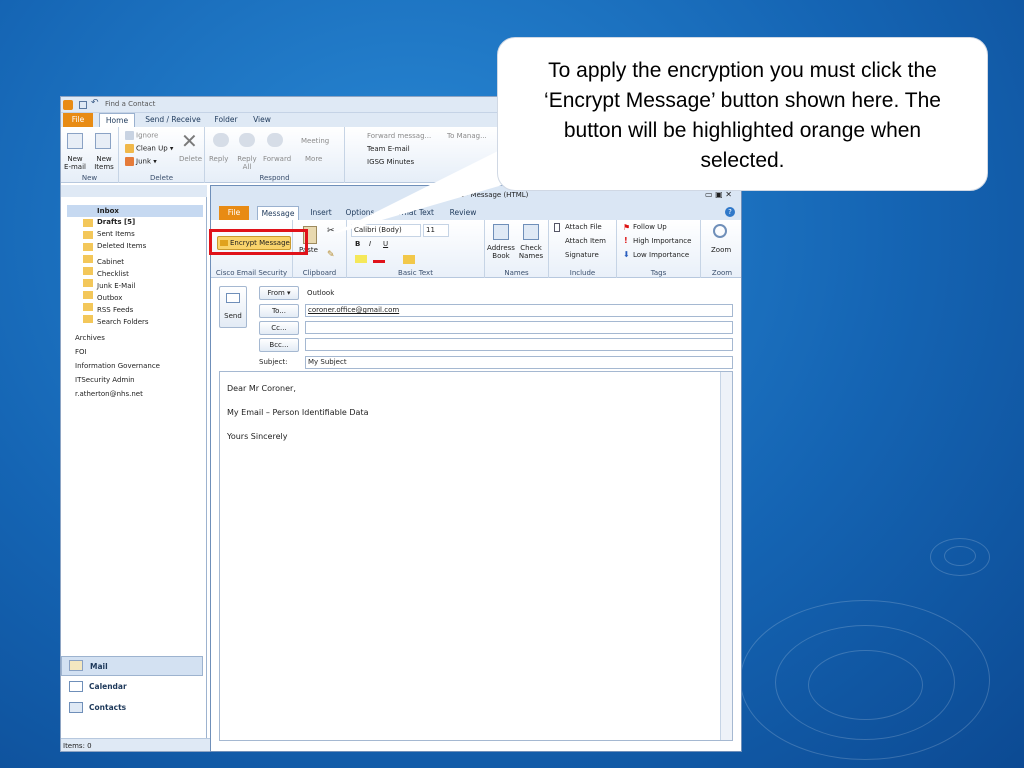 The image size is (1024, 768). I want to click on clean-up-icon, so click(129, 148).